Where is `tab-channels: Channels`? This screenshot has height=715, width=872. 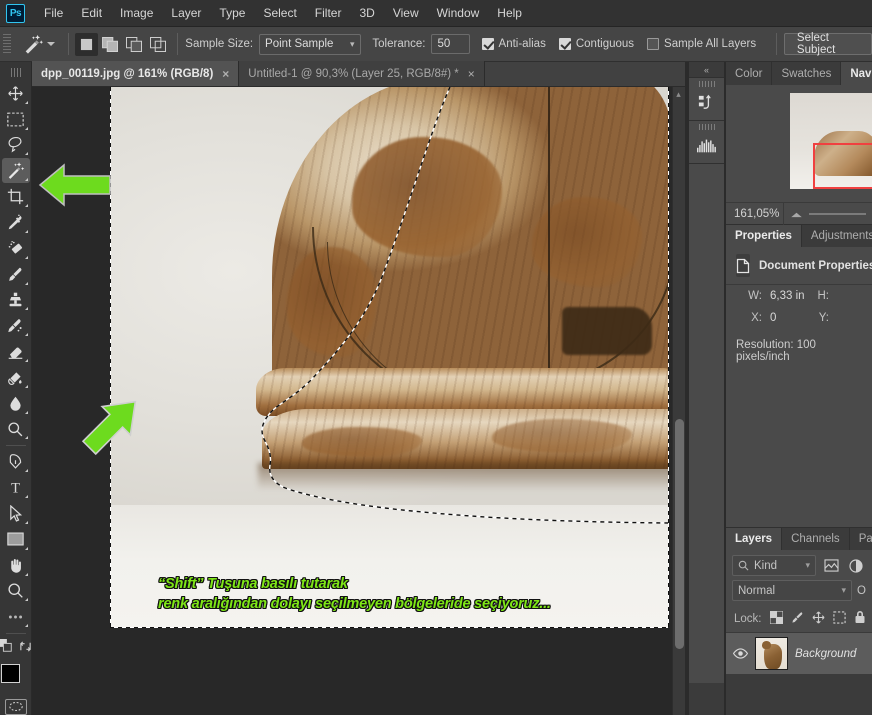
tab-channels: Channels is located at coordinates (816, 539).